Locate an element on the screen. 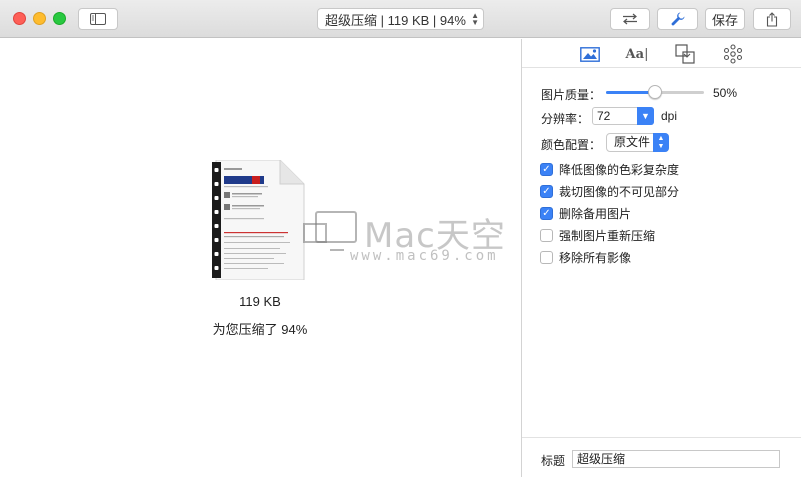 This screenshot has width=801, height=477. tab-advanced is located at coordinates (733, 54).